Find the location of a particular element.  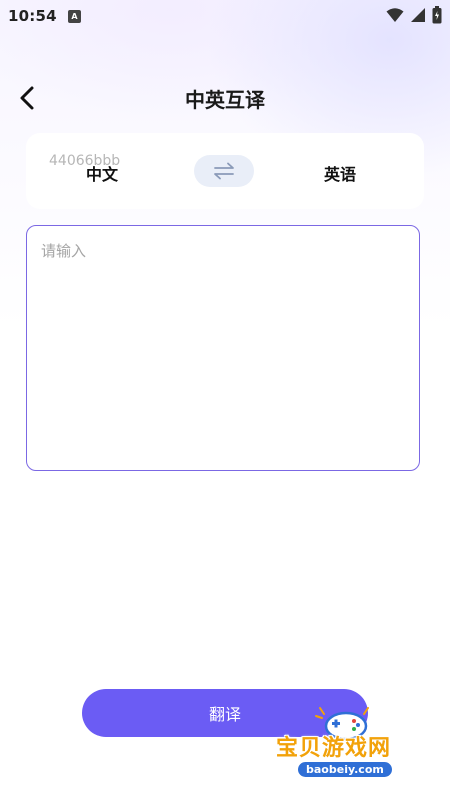

watermark-brand-text: 宝贝游戏网 is located at coordinates (334, 748).